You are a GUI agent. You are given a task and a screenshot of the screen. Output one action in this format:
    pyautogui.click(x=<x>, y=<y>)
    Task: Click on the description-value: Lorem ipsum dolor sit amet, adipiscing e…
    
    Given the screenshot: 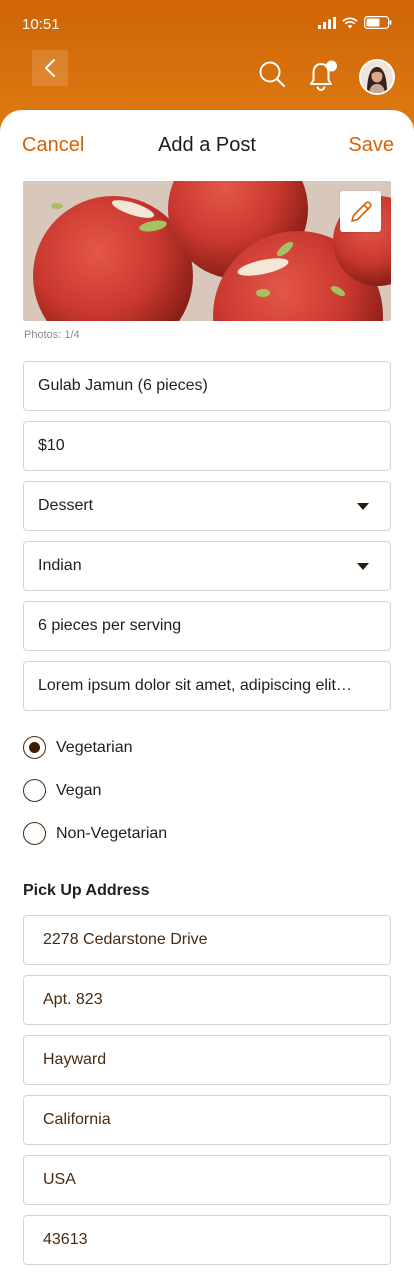 What is the action you would take?
    pyautogui.click(x=195, y=685)
    